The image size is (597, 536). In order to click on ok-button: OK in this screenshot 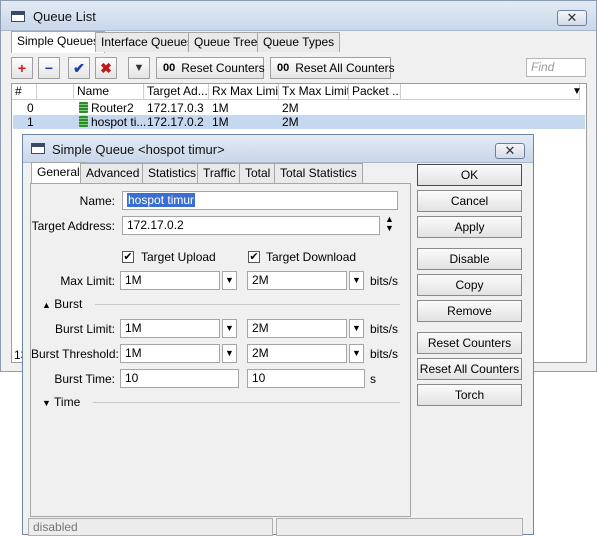, I will do `click(469, 175)`.